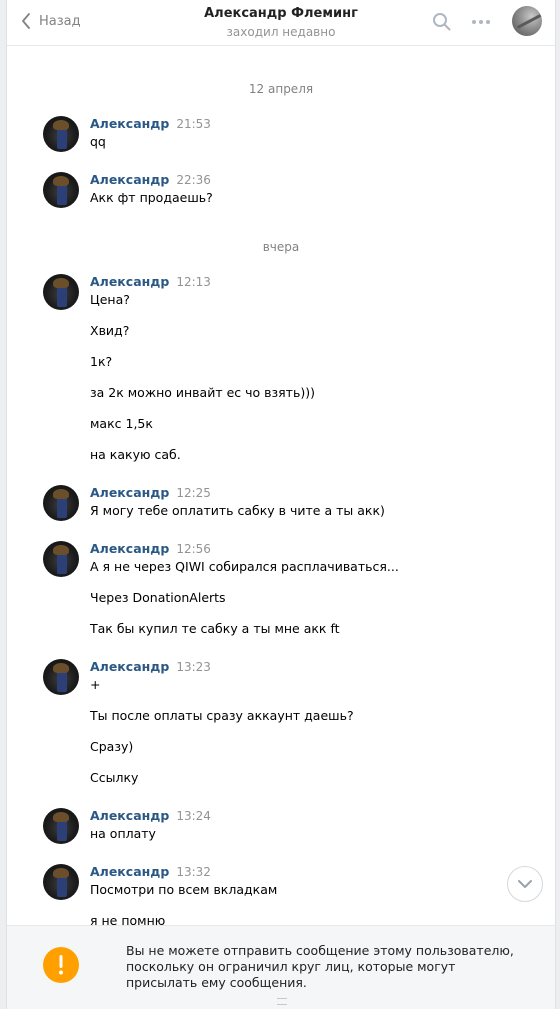  I want to click on chat-header: Назад Александр Флеминг заходил недавно, so click(281, 23).